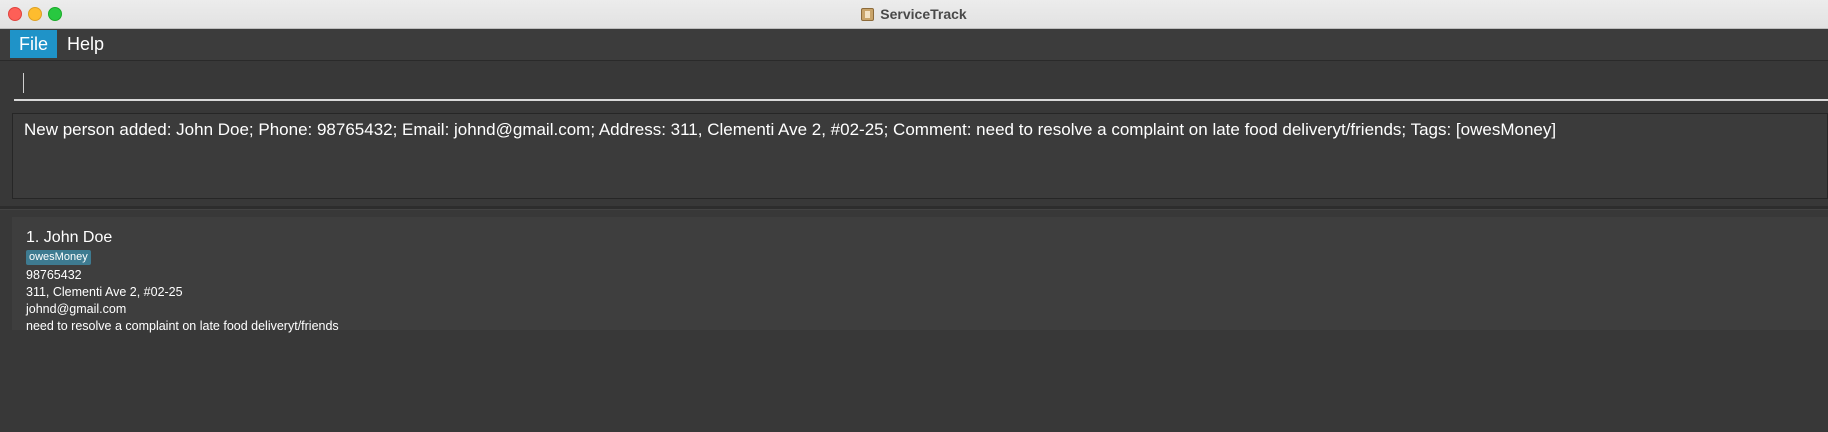 This screenshot has height=432, width=1828. I want to click on text-caret, so click(23, 83).